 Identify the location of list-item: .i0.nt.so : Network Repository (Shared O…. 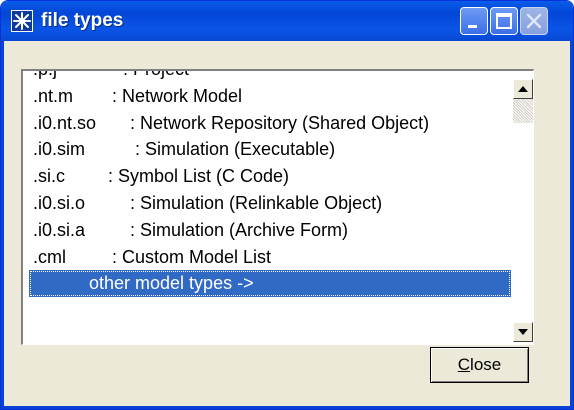
(268, 123).